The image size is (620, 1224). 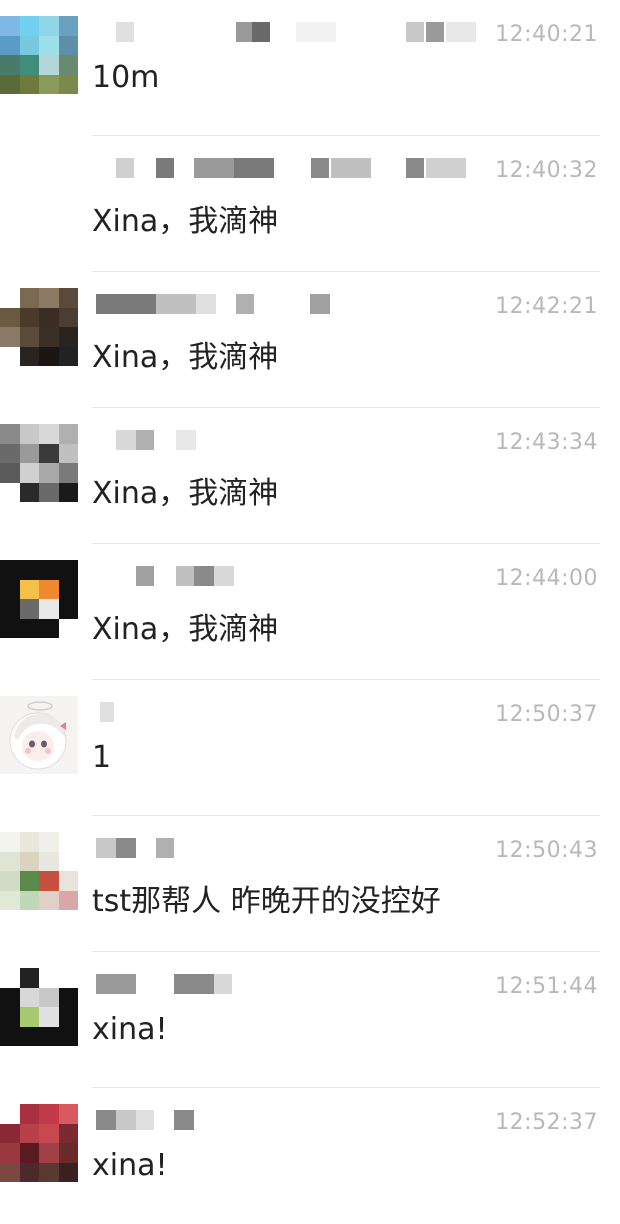 What do you see at coordinates (546, 306) in the screenshot?
I see `message-time: 12:42:21` at bounding box center [546, 306].